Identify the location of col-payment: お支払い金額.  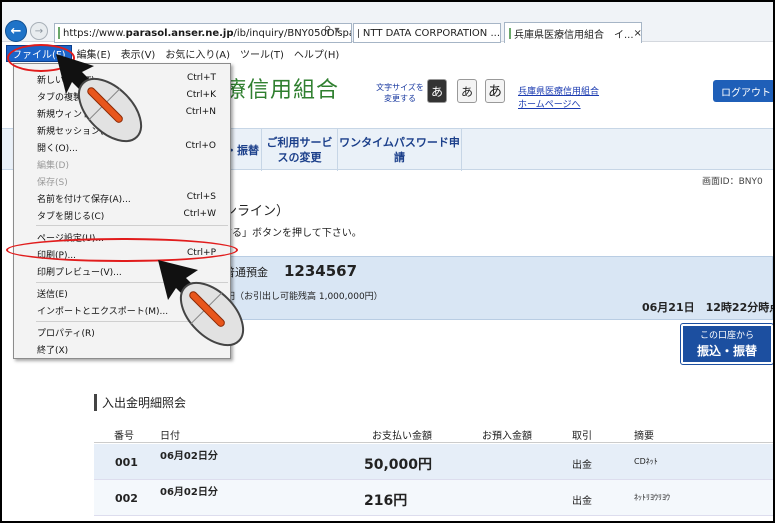
(402, 436).